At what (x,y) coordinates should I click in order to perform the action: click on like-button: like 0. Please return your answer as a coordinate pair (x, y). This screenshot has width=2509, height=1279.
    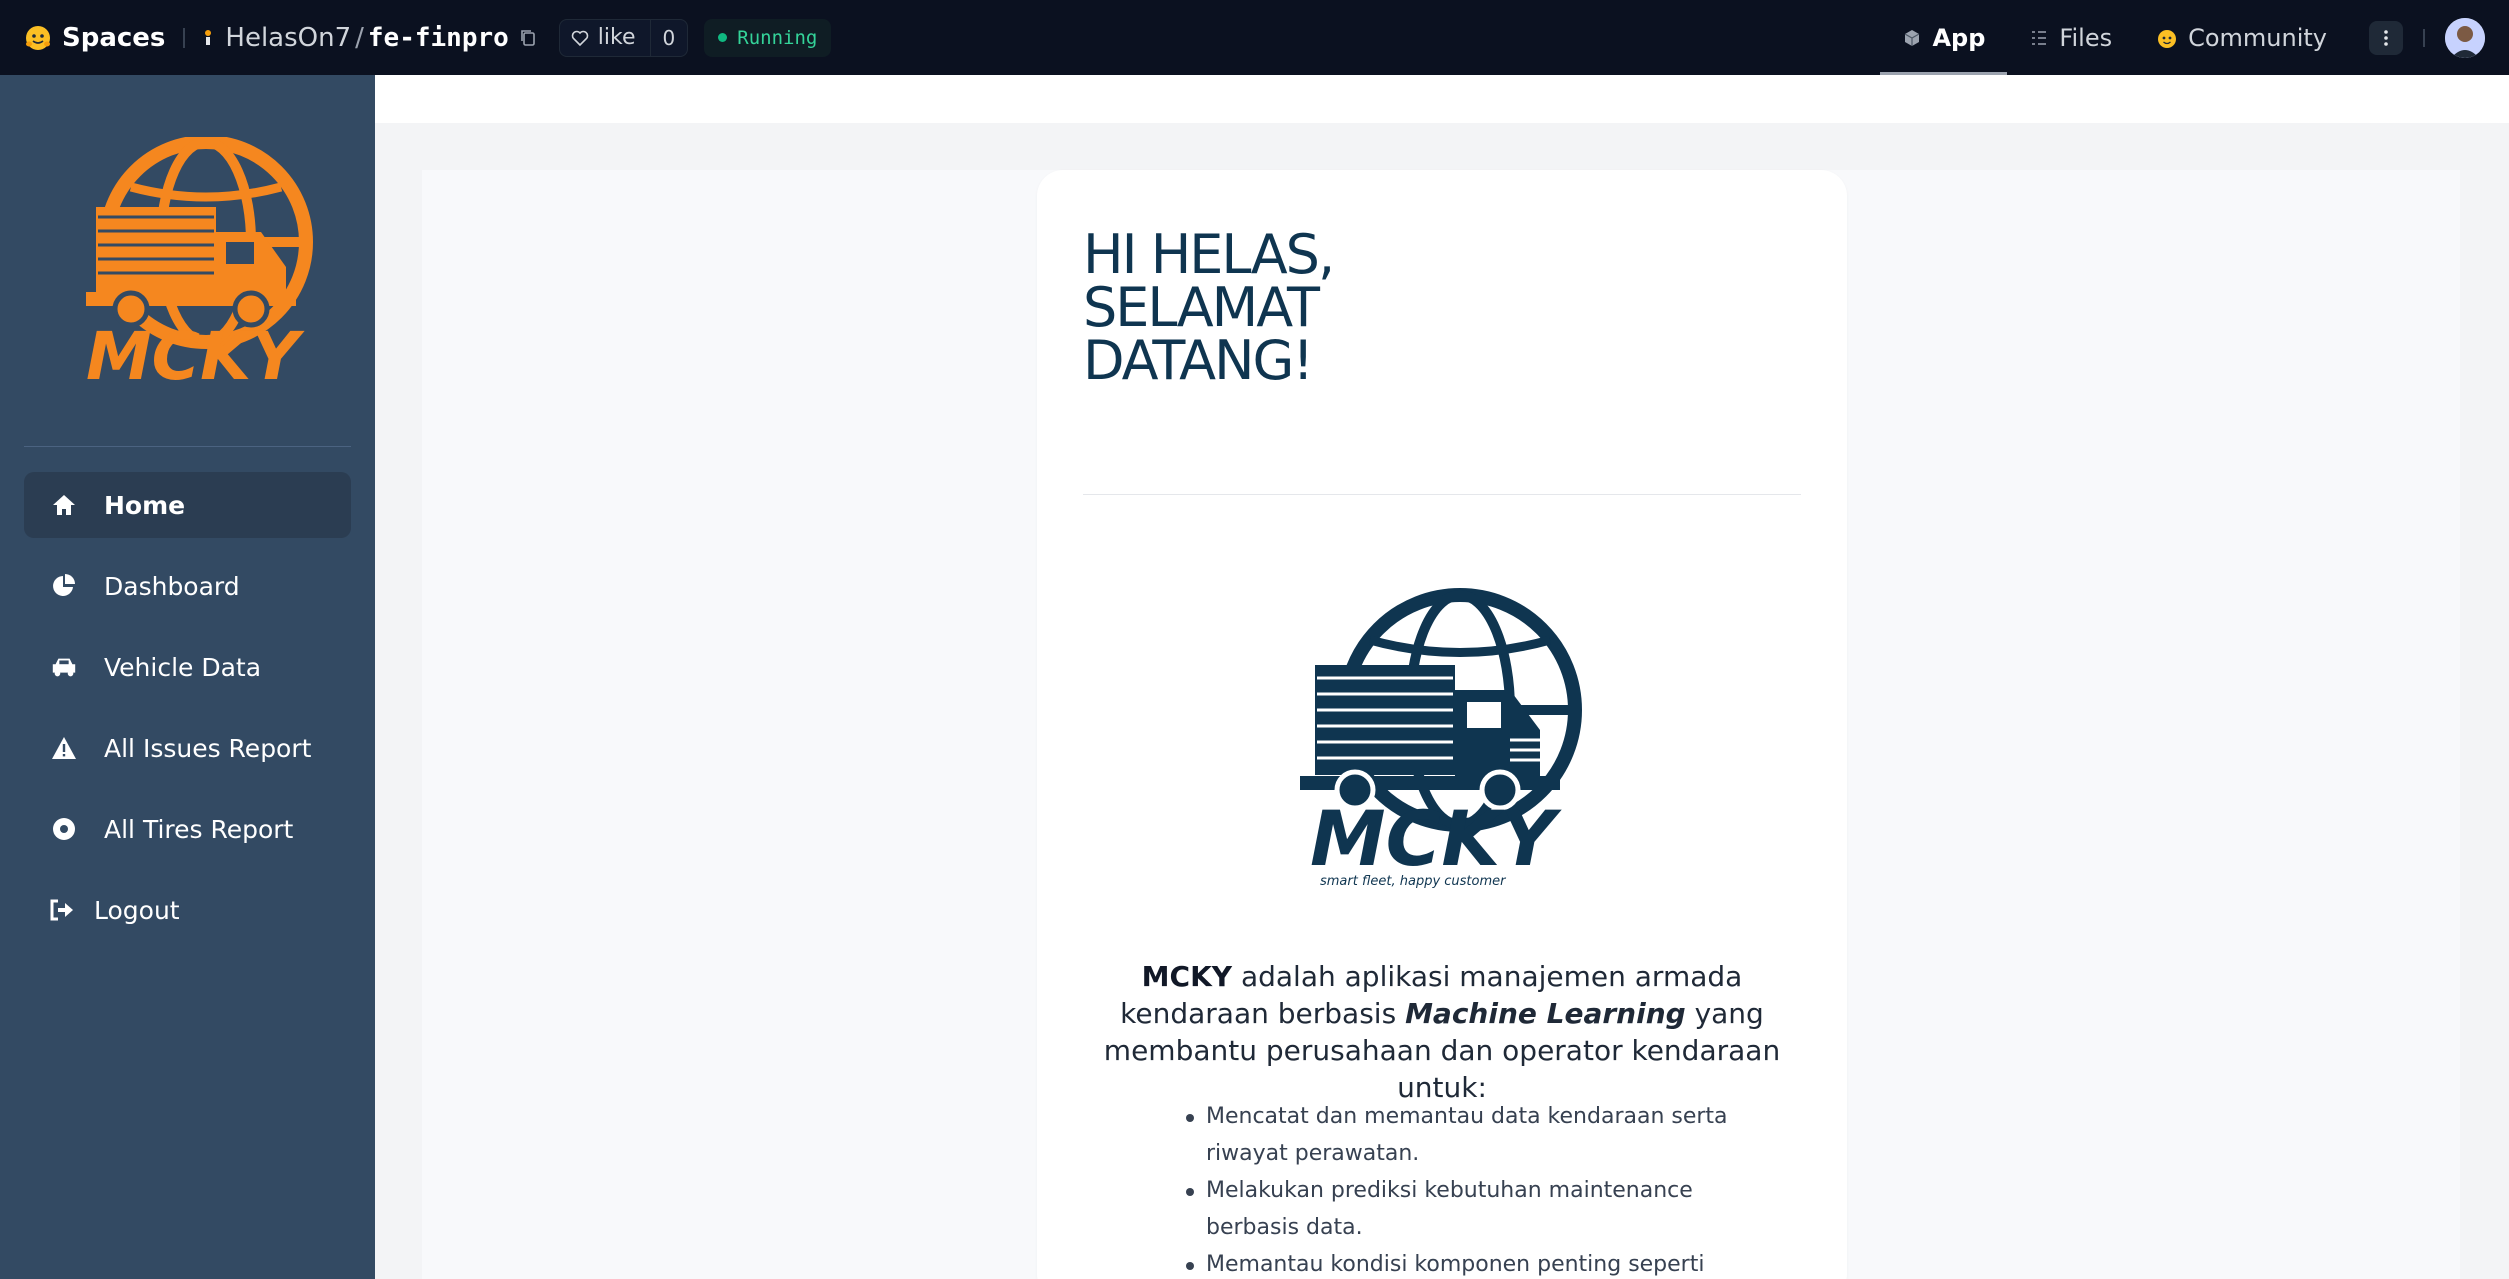
    Looking at the image, I should click on (623, 37).